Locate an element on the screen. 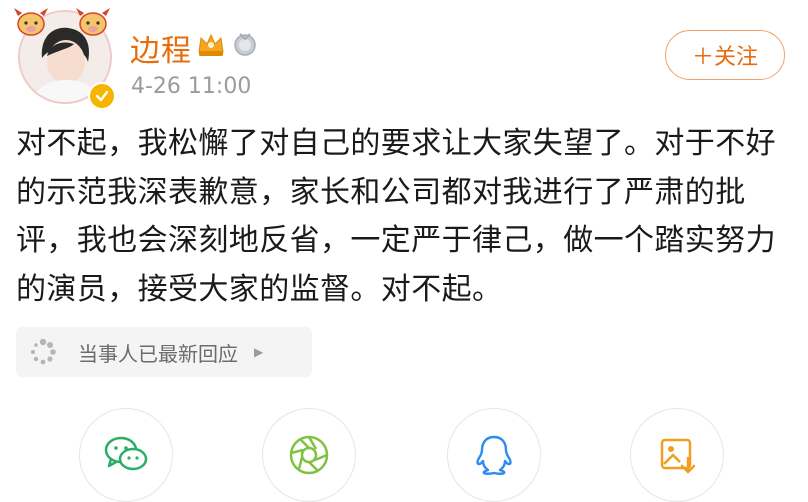 This screenshot has width=808, height=502. follow-button: ＋关注 is located at coordinates (725, 55).